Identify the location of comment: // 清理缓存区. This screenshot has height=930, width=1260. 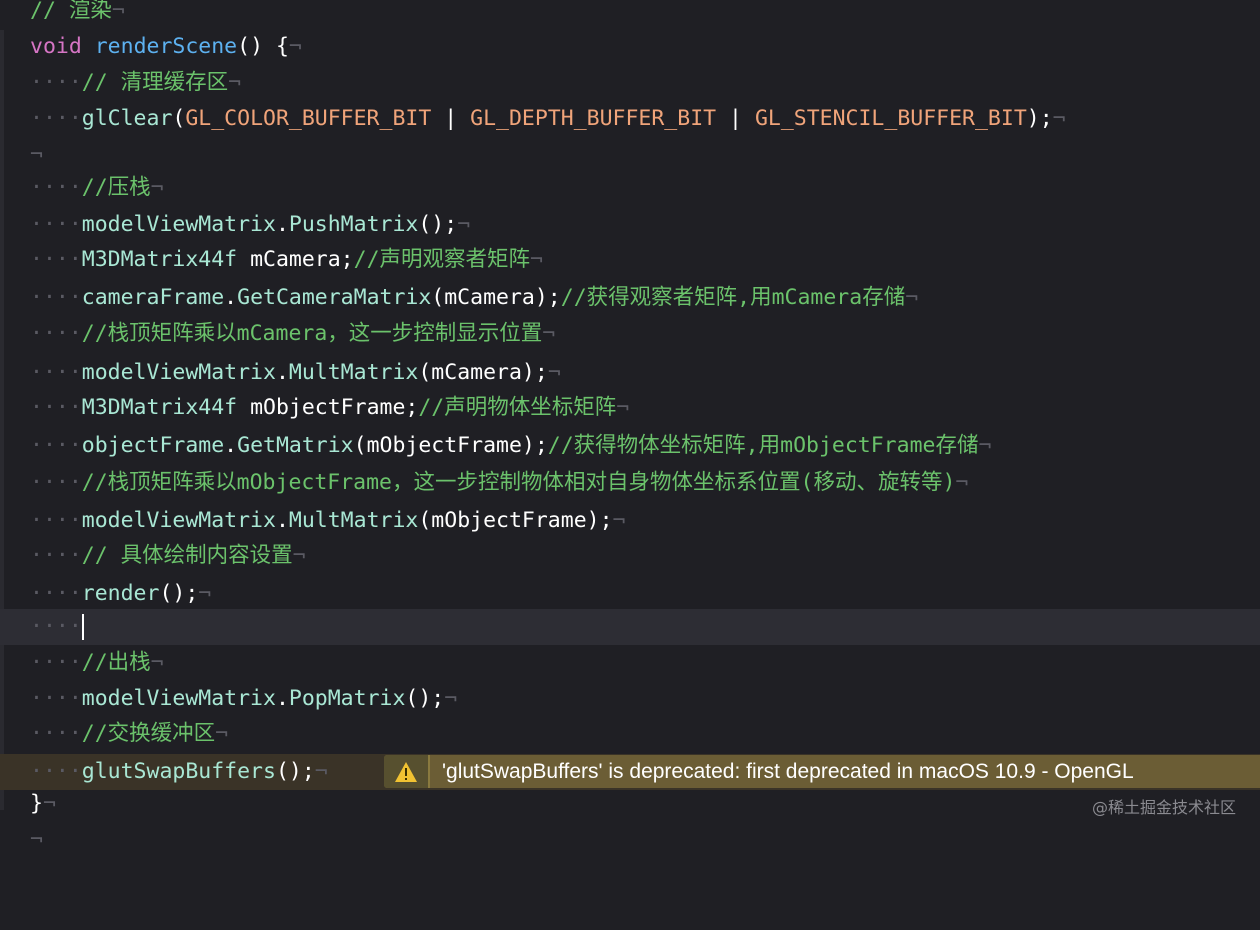
(155, 82).